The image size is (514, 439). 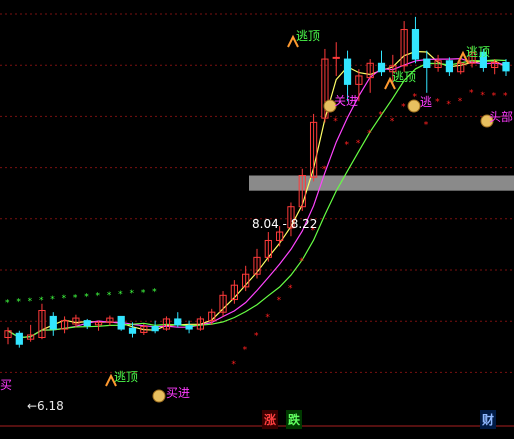 What do you see at coordinates (404, 77) in the screenshot?
I see `signal-top-2: 逃顶` at bounding box center [404, 77].